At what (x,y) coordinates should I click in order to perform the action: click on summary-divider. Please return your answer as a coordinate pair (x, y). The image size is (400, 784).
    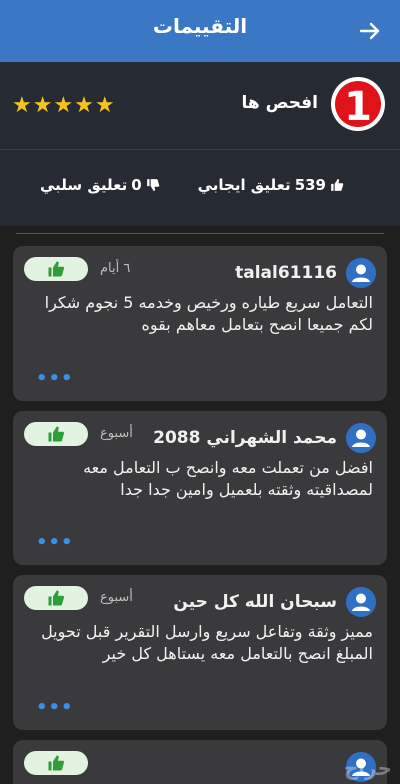
    Looking at the image, I should click on (200, 149).